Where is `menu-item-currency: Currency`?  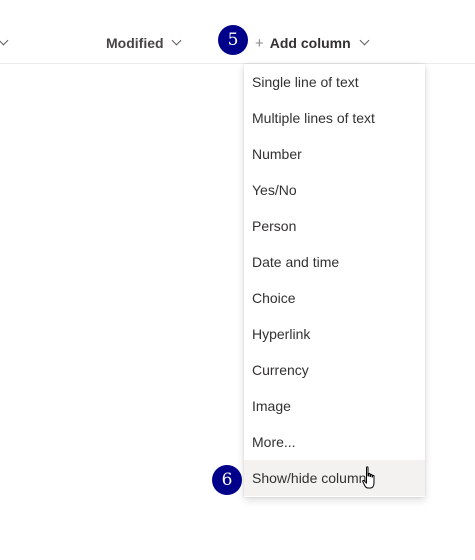 menu-item-currency: Currency is located at coordinates (334, 370).